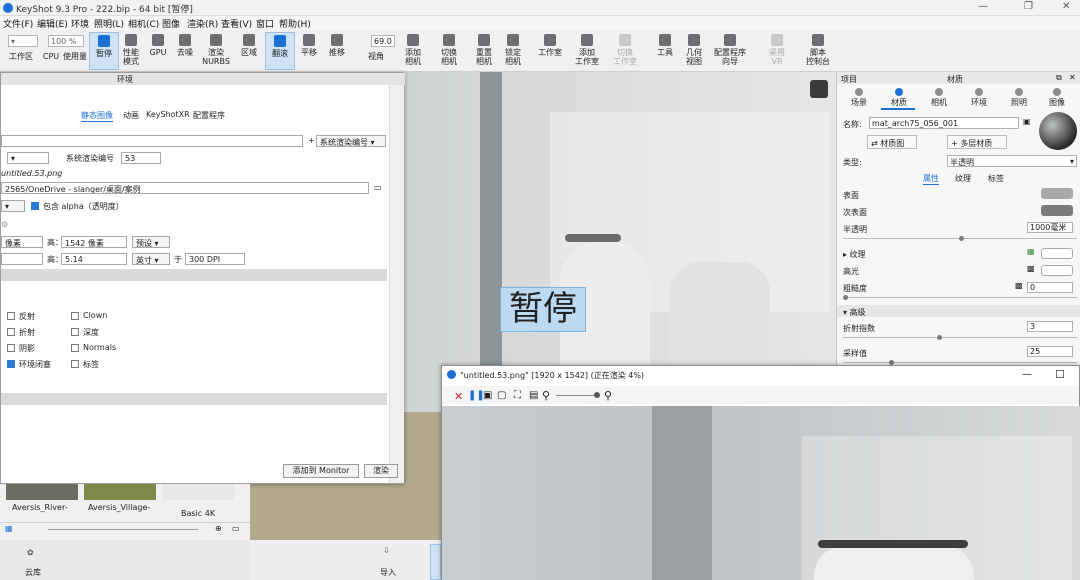  Describe the element at coordinates (123, 529) in the screenshot. I see `thumb-size-slider` at that location.